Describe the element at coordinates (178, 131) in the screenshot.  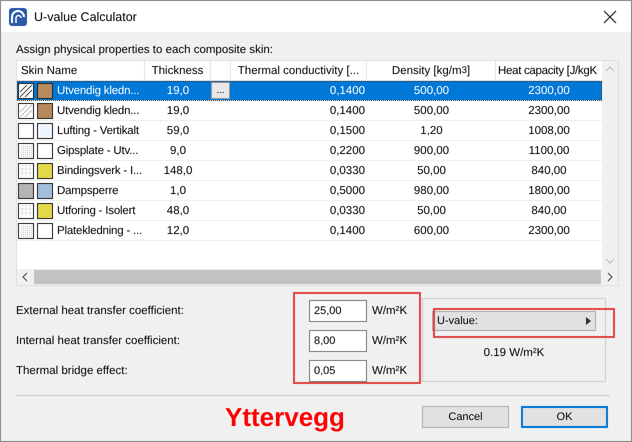
I see `table-cell-text: 59,0` at that location.